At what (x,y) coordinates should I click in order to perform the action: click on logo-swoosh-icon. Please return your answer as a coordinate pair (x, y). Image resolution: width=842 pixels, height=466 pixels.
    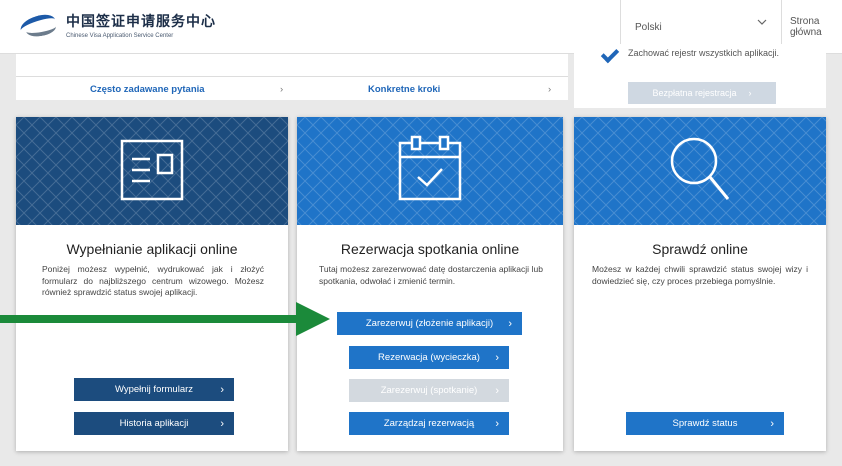
    Looking at the image, I should click on (38, 25).